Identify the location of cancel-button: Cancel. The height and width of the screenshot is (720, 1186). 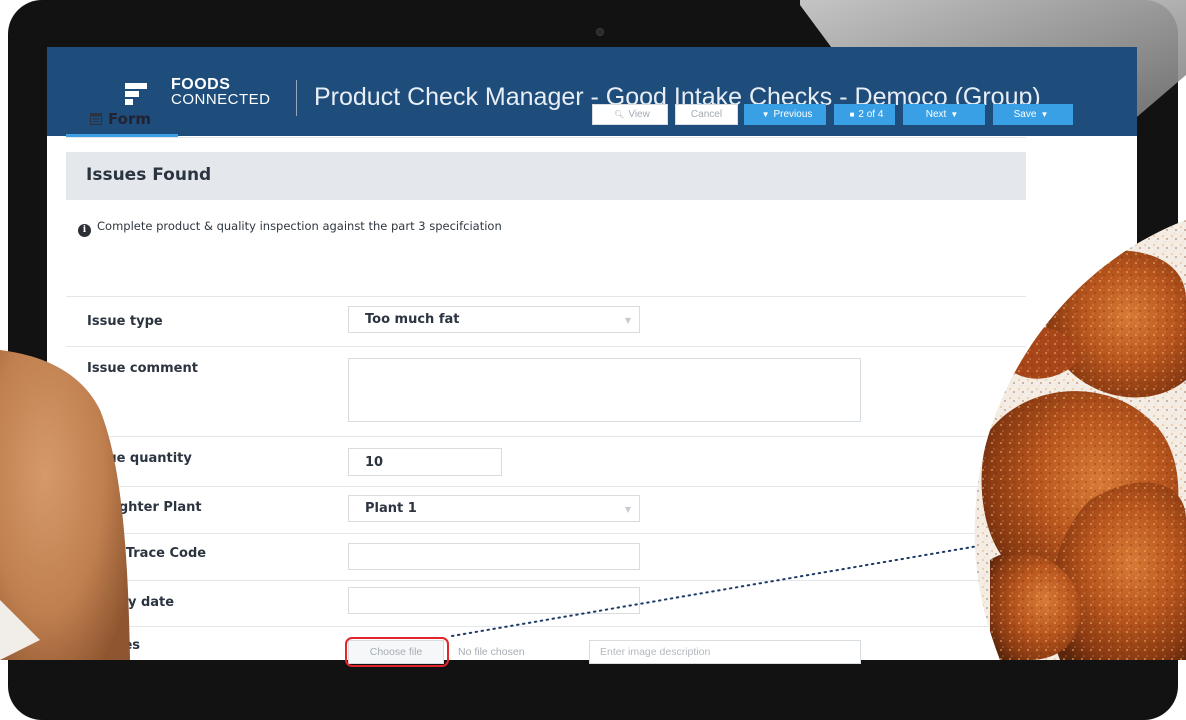
(706, 114).